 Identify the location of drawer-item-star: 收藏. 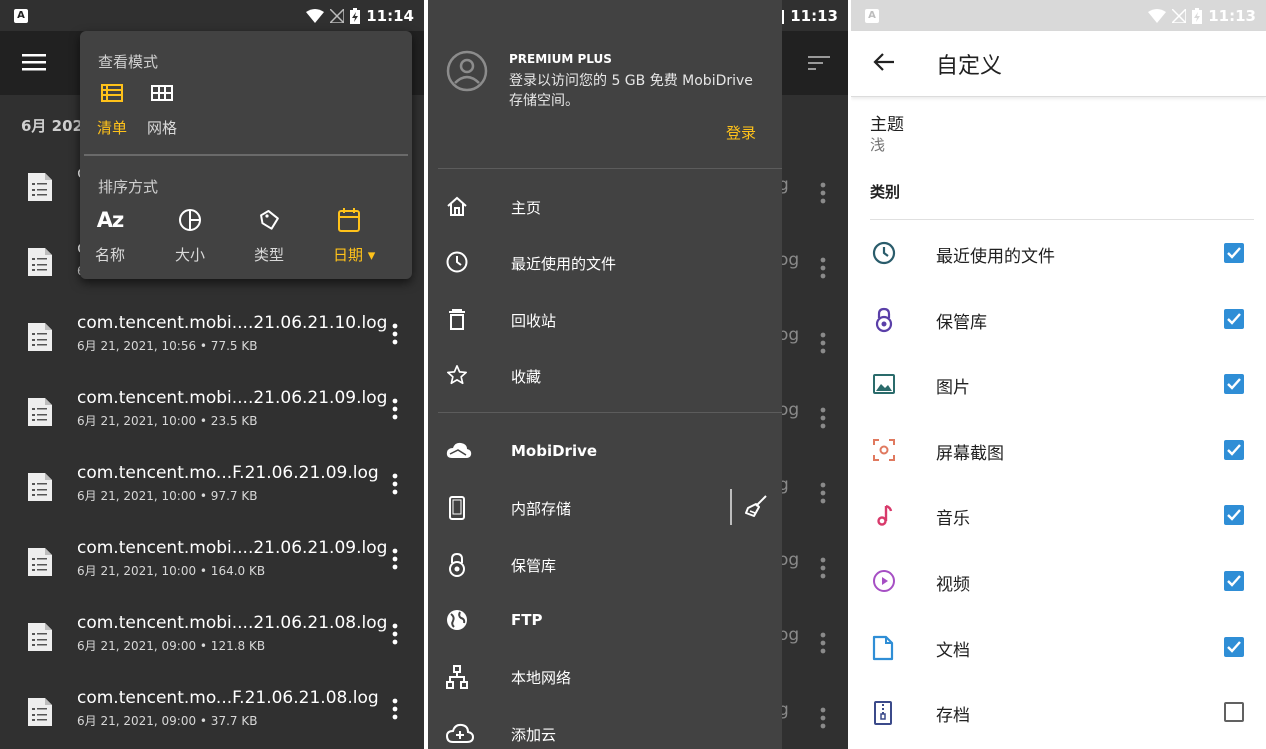
(605, 376).